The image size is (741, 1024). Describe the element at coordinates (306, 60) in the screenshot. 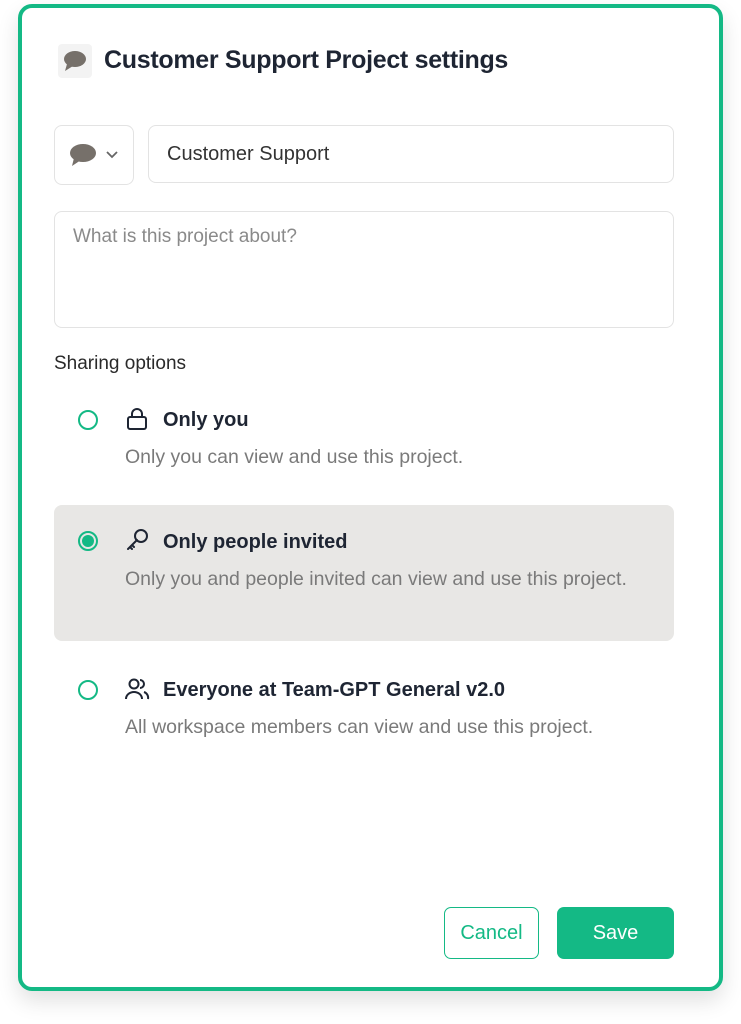

I see `dialog-title: Customer Support Project settings` at that location.